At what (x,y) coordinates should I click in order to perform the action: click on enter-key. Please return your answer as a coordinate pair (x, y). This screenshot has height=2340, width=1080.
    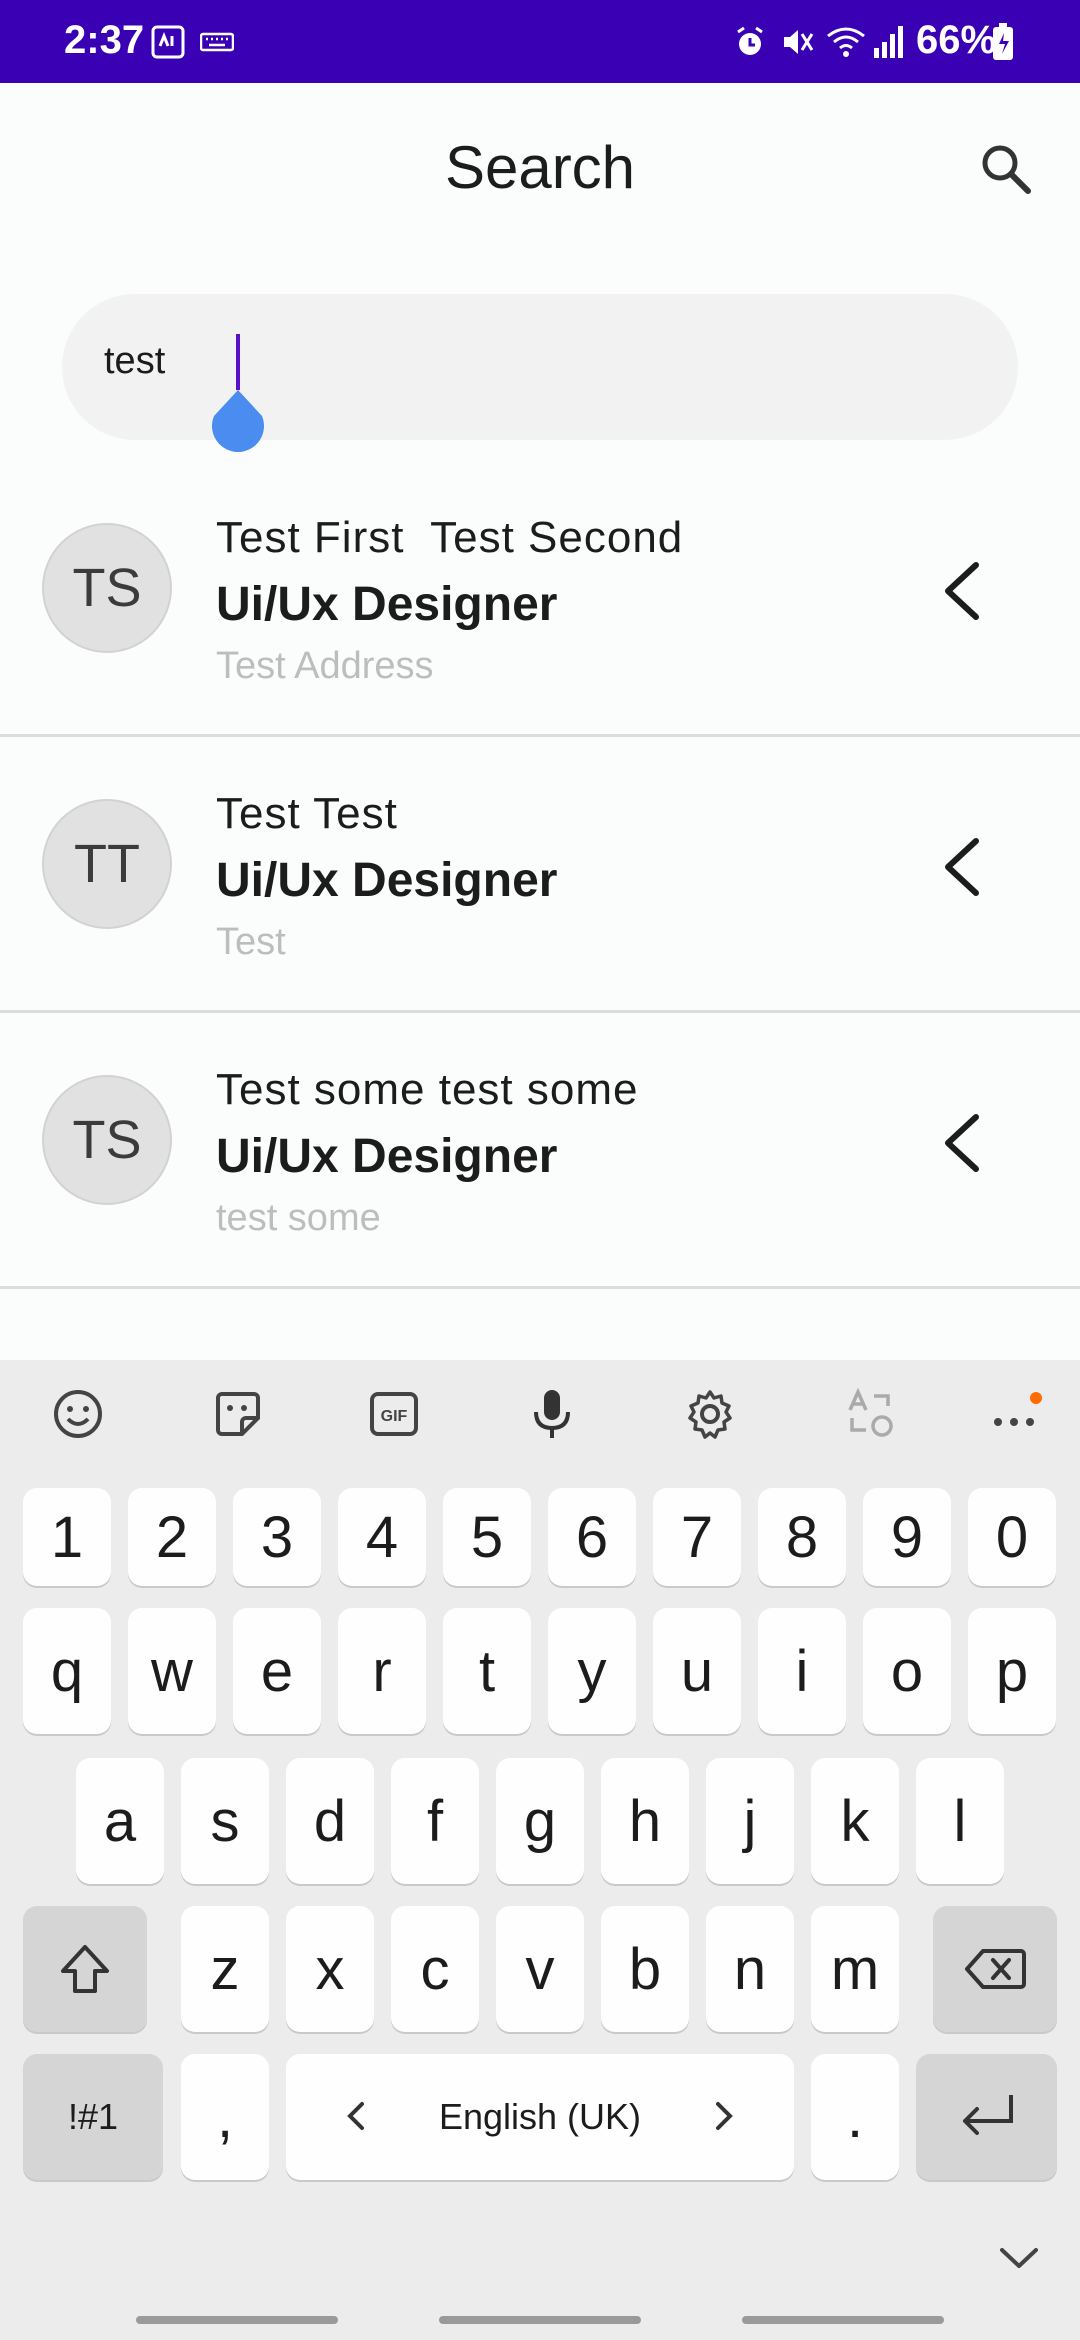
    Looking at the image, I should click on (986, 2117).